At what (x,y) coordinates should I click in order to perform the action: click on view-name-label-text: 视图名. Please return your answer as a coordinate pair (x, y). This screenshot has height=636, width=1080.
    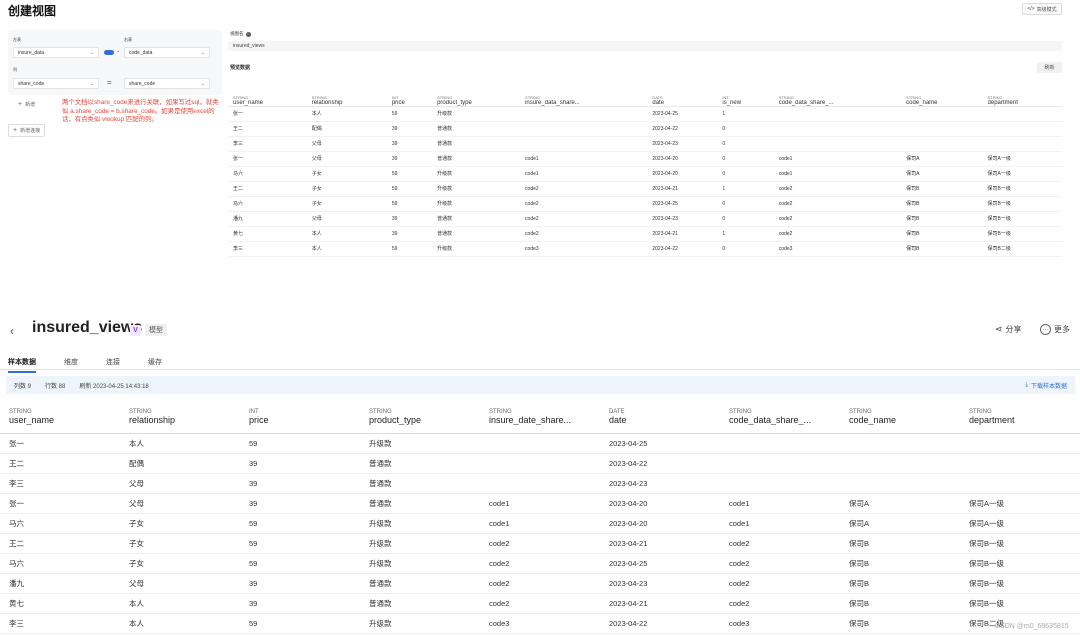
    Looking at the image, I should click on (237, 33).